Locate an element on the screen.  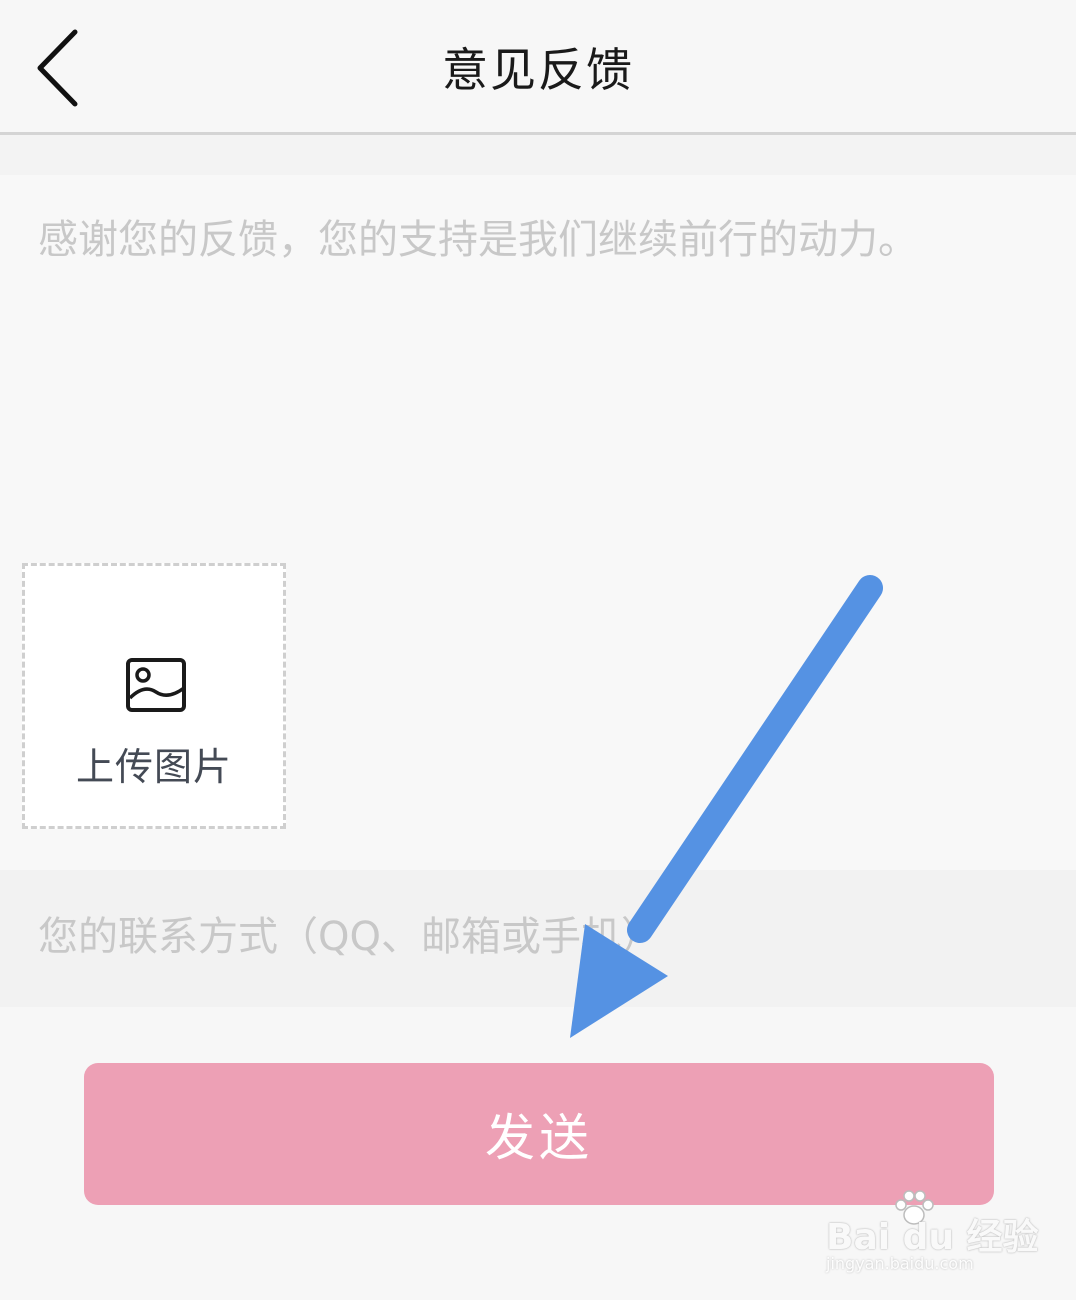
page-title: 意见反馈 is located at coordinates (538, 70).